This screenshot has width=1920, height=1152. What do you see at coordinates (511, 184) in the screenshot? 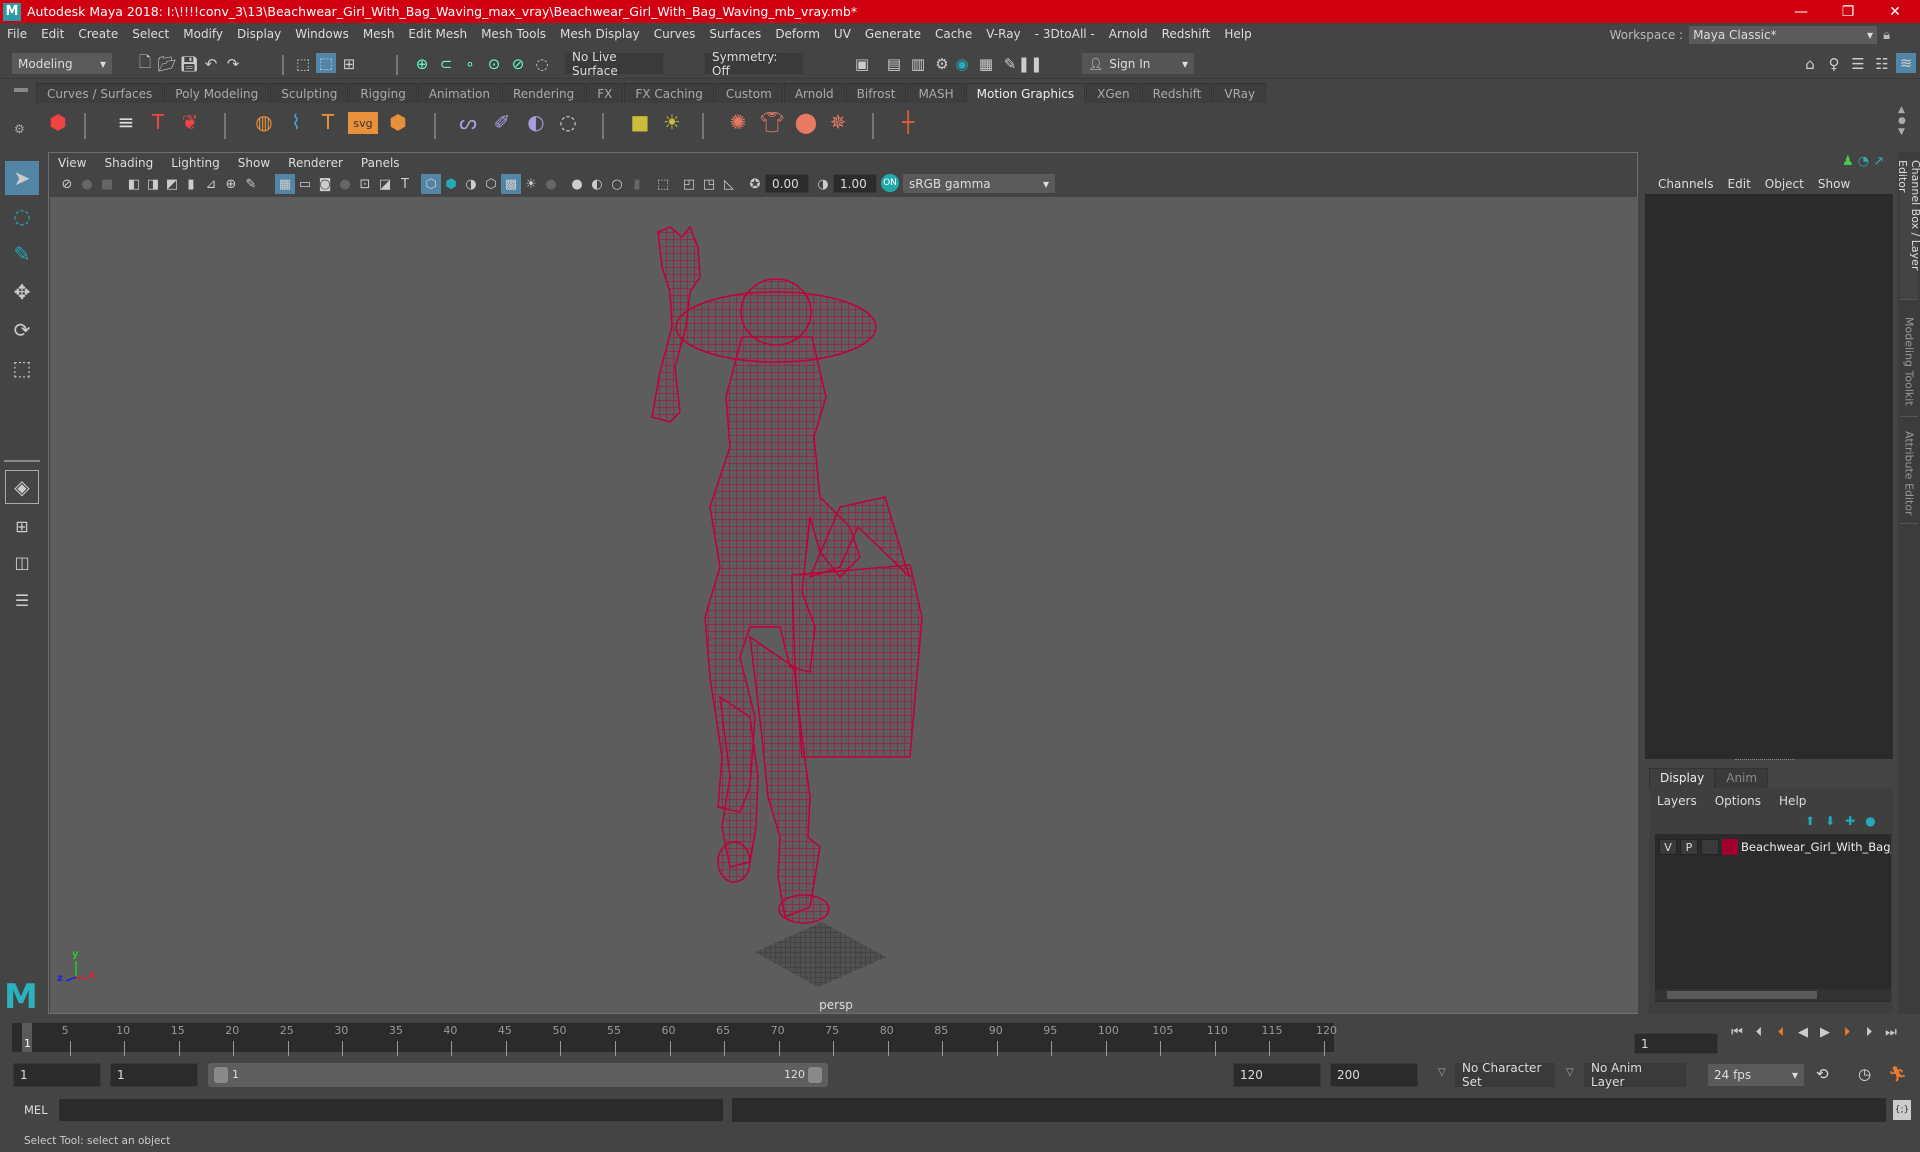
I see `textured-icon: ▩` at bounding box center [511, 184].